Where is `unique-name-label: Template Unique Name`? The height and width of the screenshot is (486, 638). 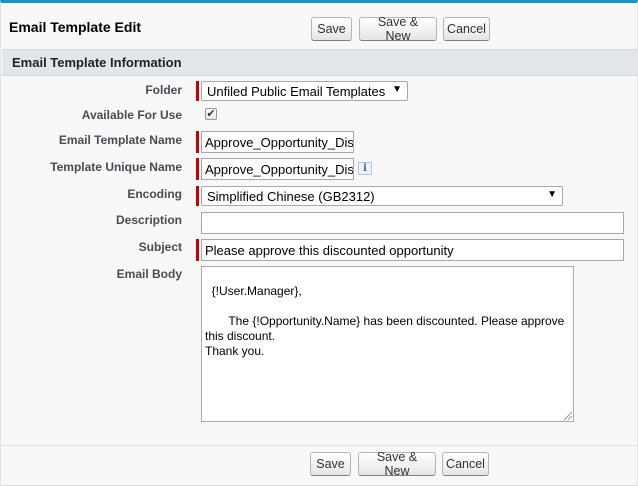 unique-name-label: Template Unique Name is located at coordinates (116, 167).